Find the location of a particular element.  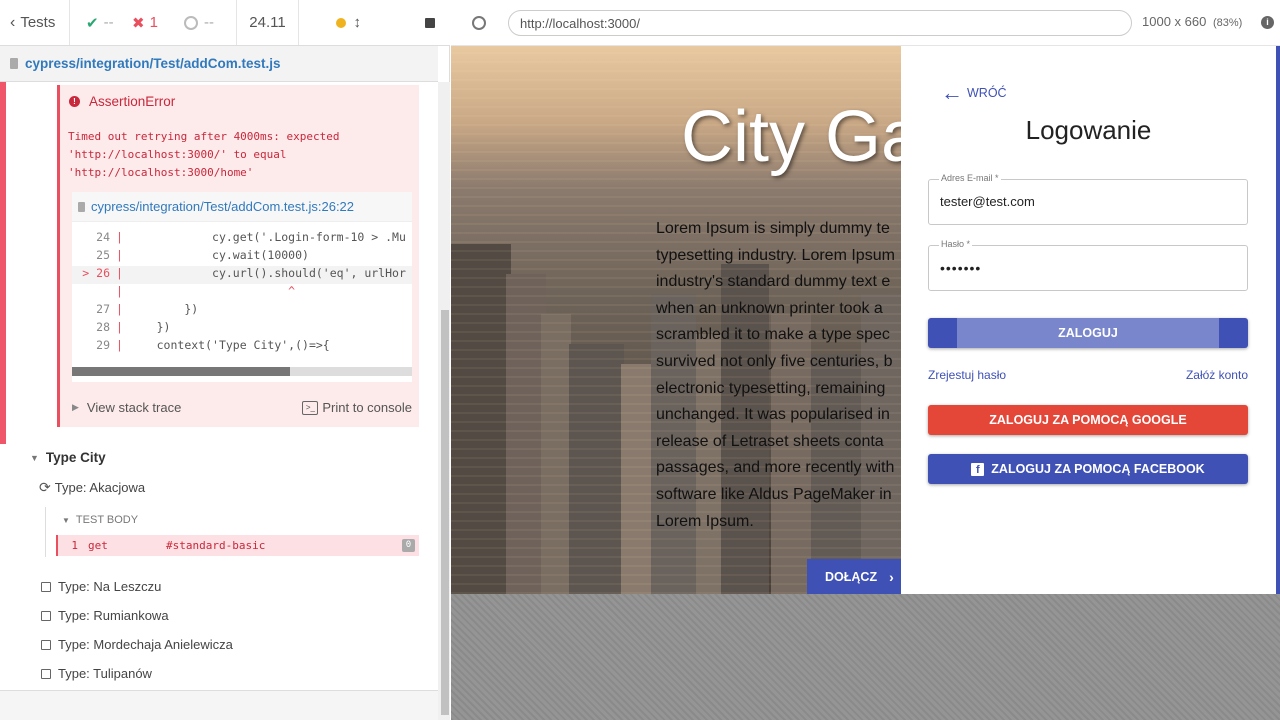

crosshair-icon is located at coordinates (479, 23).